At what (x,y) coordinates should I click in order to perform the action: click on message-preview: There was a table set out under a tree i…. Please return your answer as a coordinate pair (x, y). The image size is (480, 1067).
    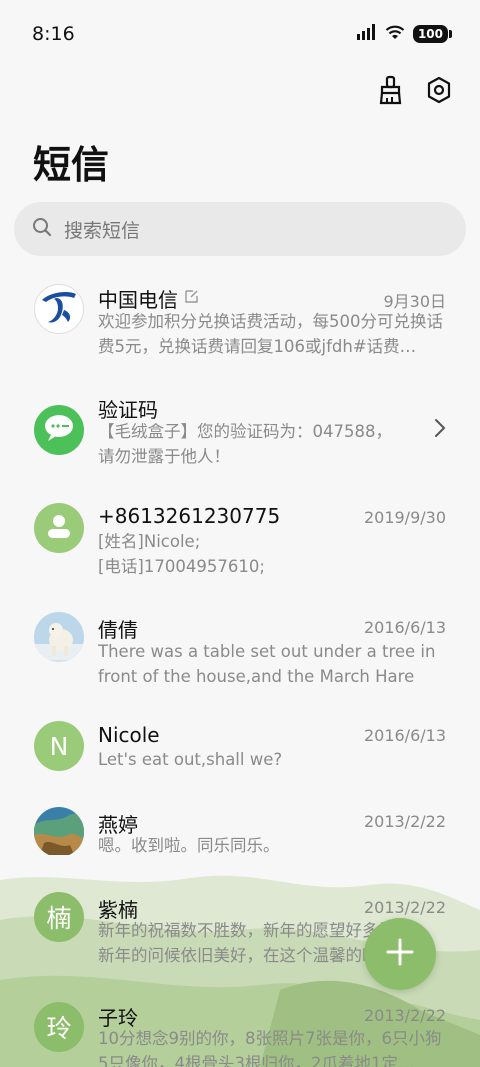
    Looking at the image, I should click on (267, 664).